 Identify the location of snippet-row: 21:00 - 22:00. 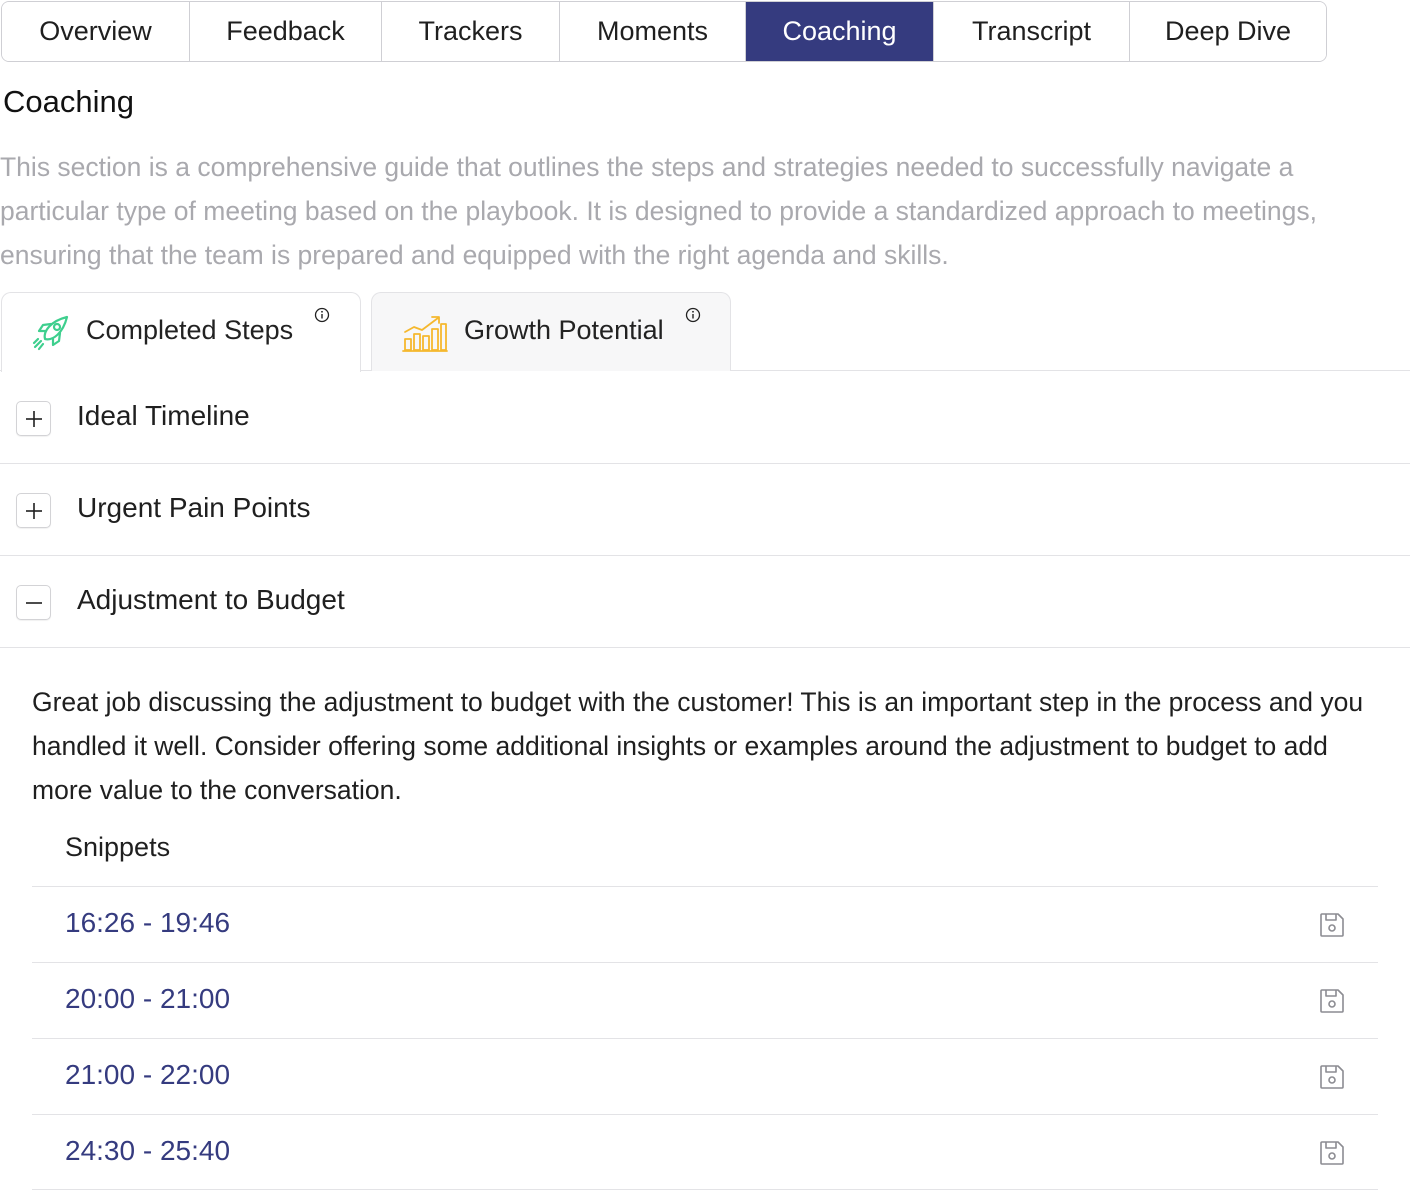
(705, 1076).